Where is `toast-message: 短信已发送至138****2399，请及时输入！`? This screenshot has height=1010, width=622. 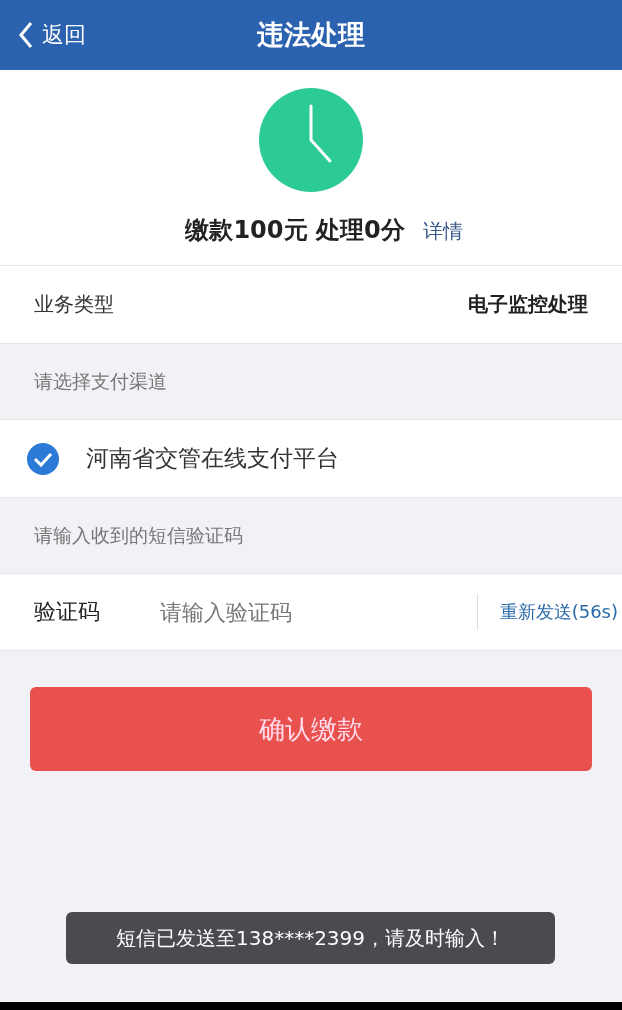
toast-message: 短信已发送至138****2399，请及时输入！ is located at coordinates (310, 938).